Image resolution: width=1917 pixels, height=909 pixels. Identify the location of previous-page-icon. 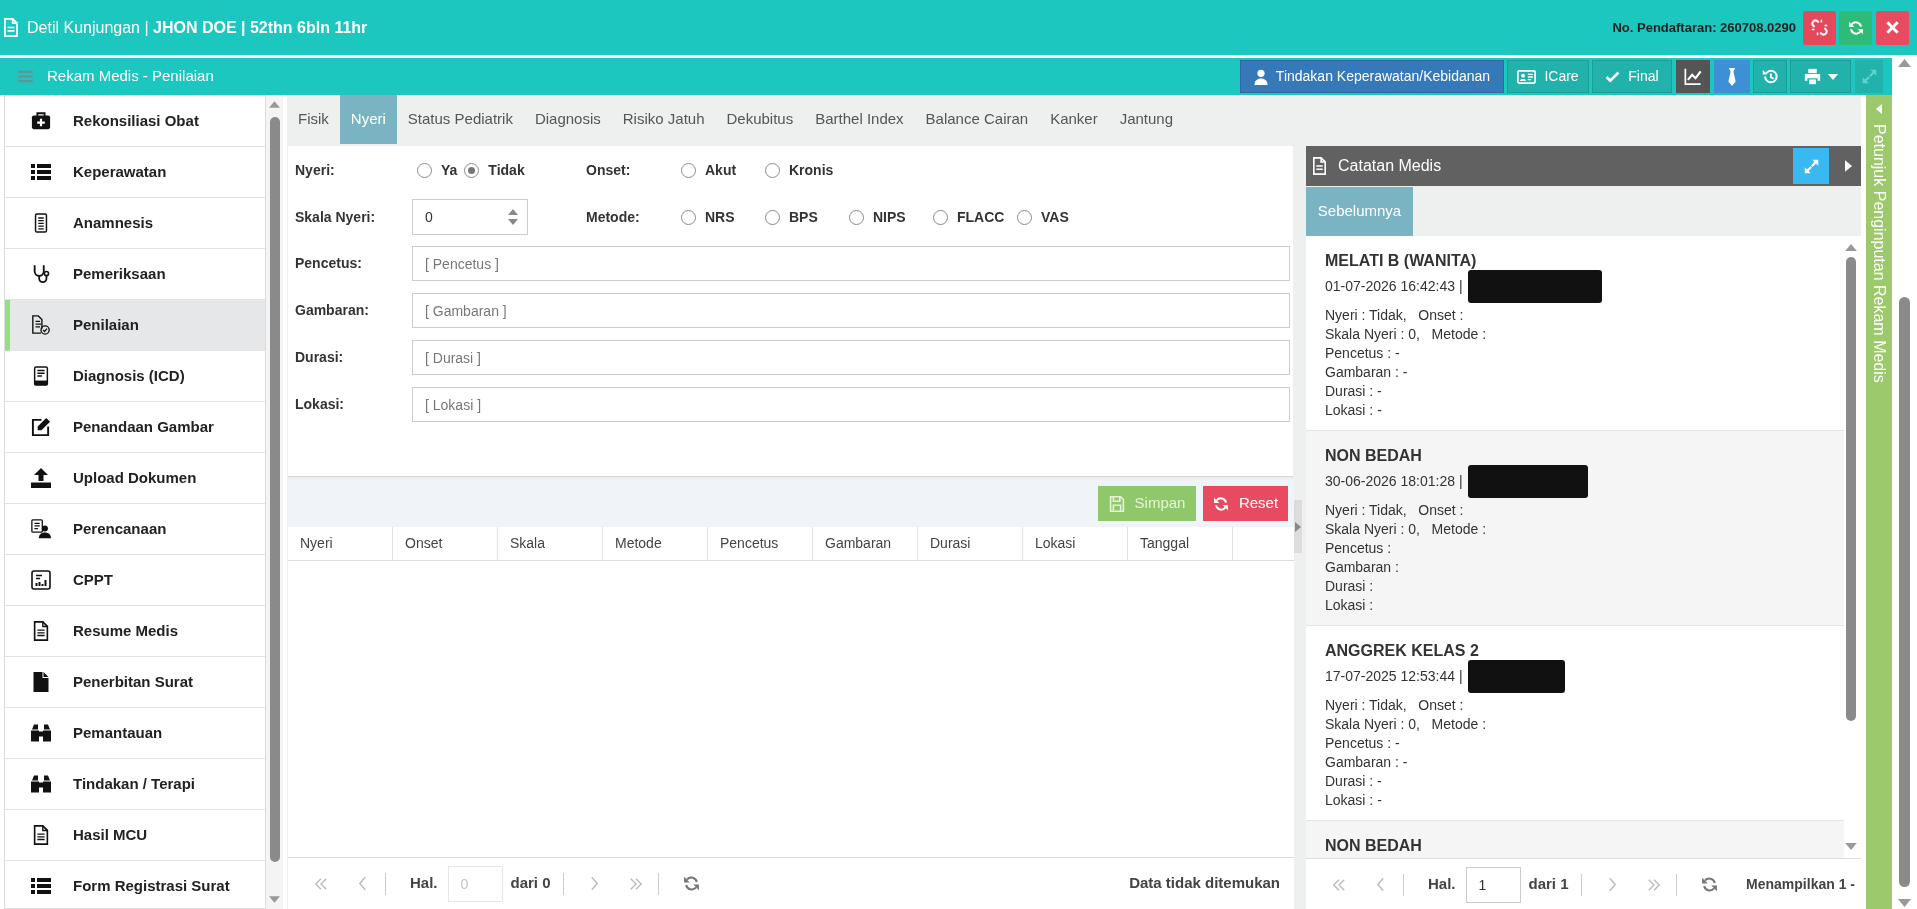
(362, 883).